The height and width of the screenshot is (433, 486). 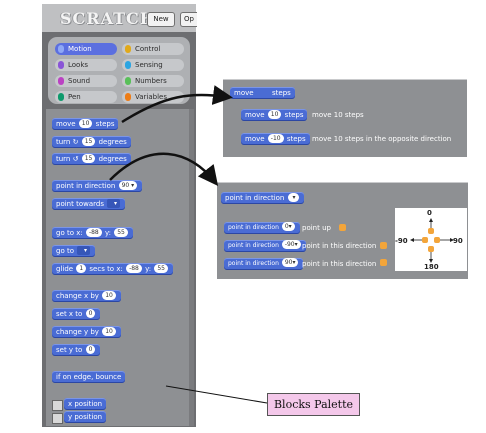 What do you see at coordinates (216, 394) in the screenshot?
I see `palette-label-line` at bounding box center [216, 394].